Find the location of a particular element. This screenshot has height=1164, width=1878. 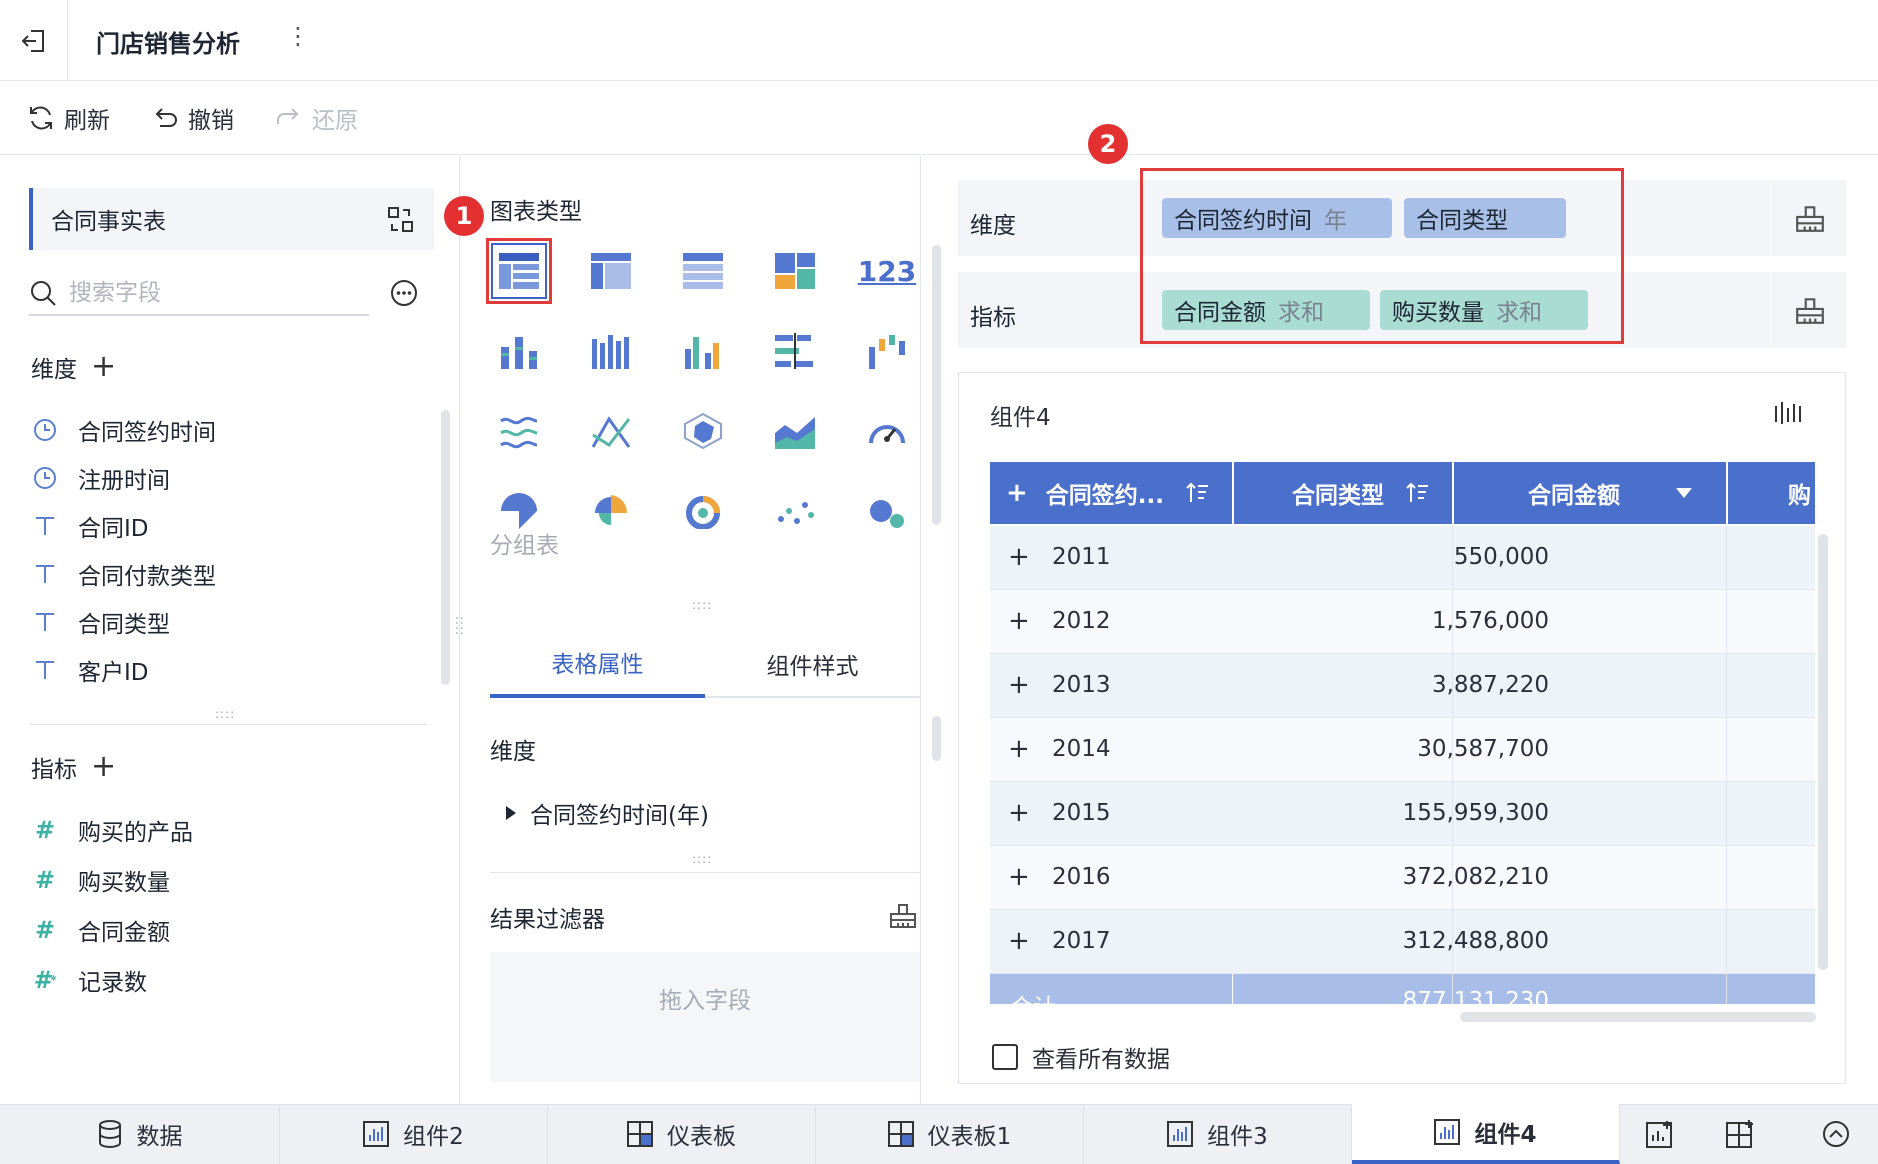

chart-type-group-table is located at coordinates (519, 271).